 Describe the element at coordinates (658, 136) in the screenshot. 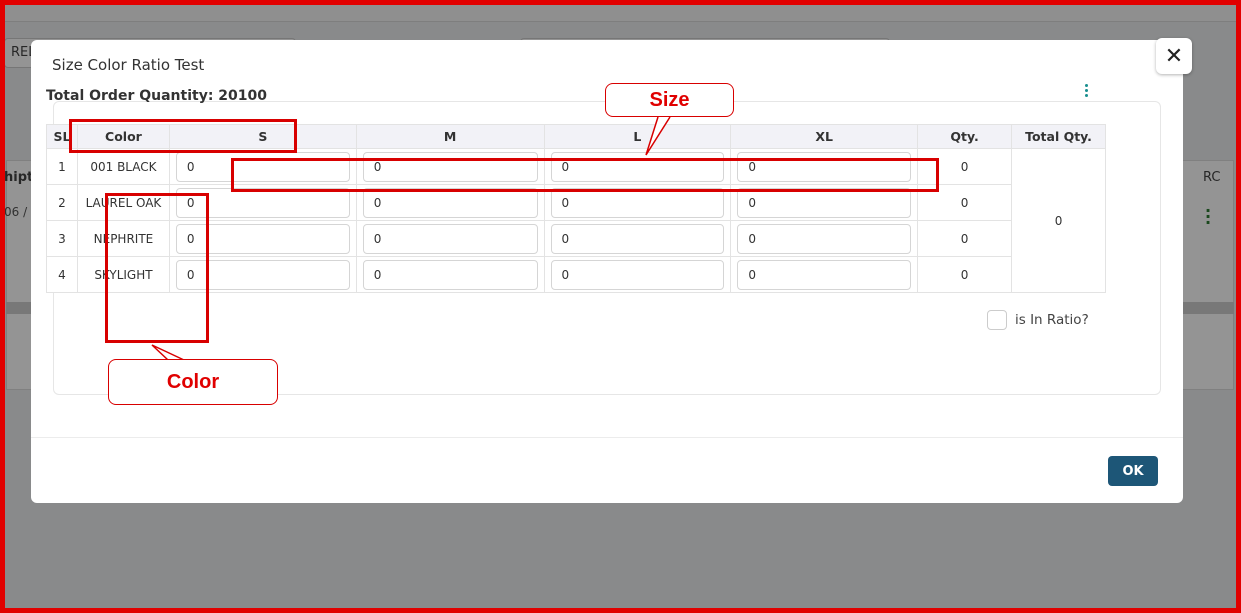

I see `size-callout-pointer` at that location.